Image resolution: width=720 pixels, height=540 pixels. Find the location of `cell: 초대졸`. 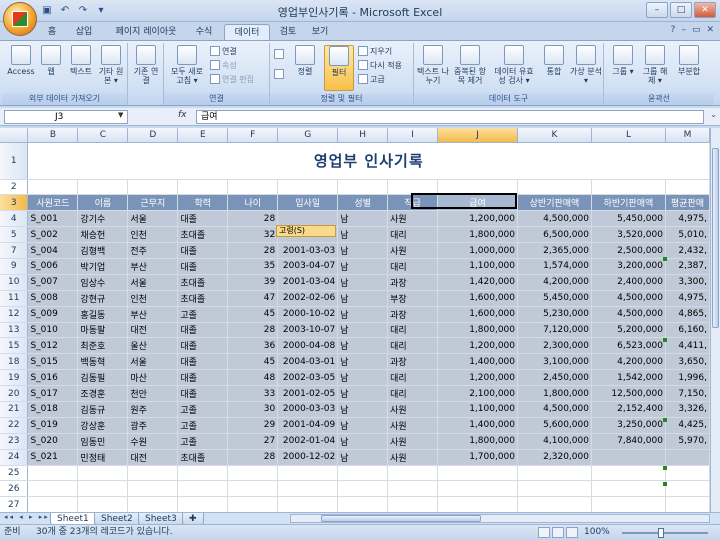

cell: 초대졸 is located at coordinates (203, 457).